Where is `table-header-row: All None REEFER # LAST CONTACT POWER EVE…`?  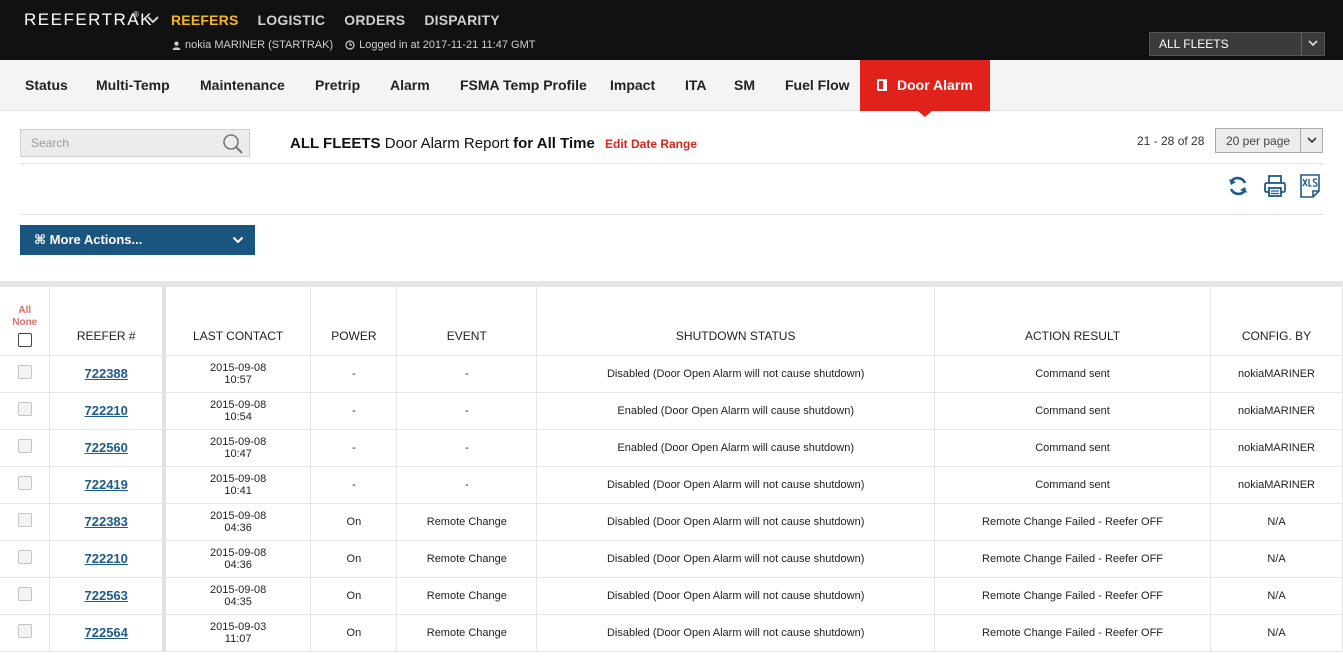
table-header-row: All None REEFER # LAST CONTACT POWER EVE… is located at coordinates (671, 321).